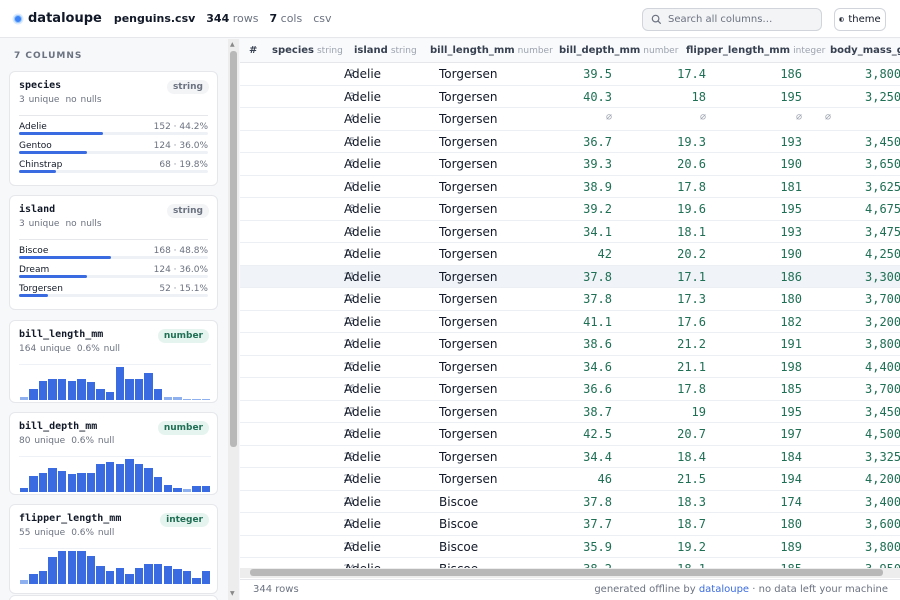 The height and width of the screenshot is (600, 900). I want to click on cell-body-mass: 3,475, so click(882, 232).